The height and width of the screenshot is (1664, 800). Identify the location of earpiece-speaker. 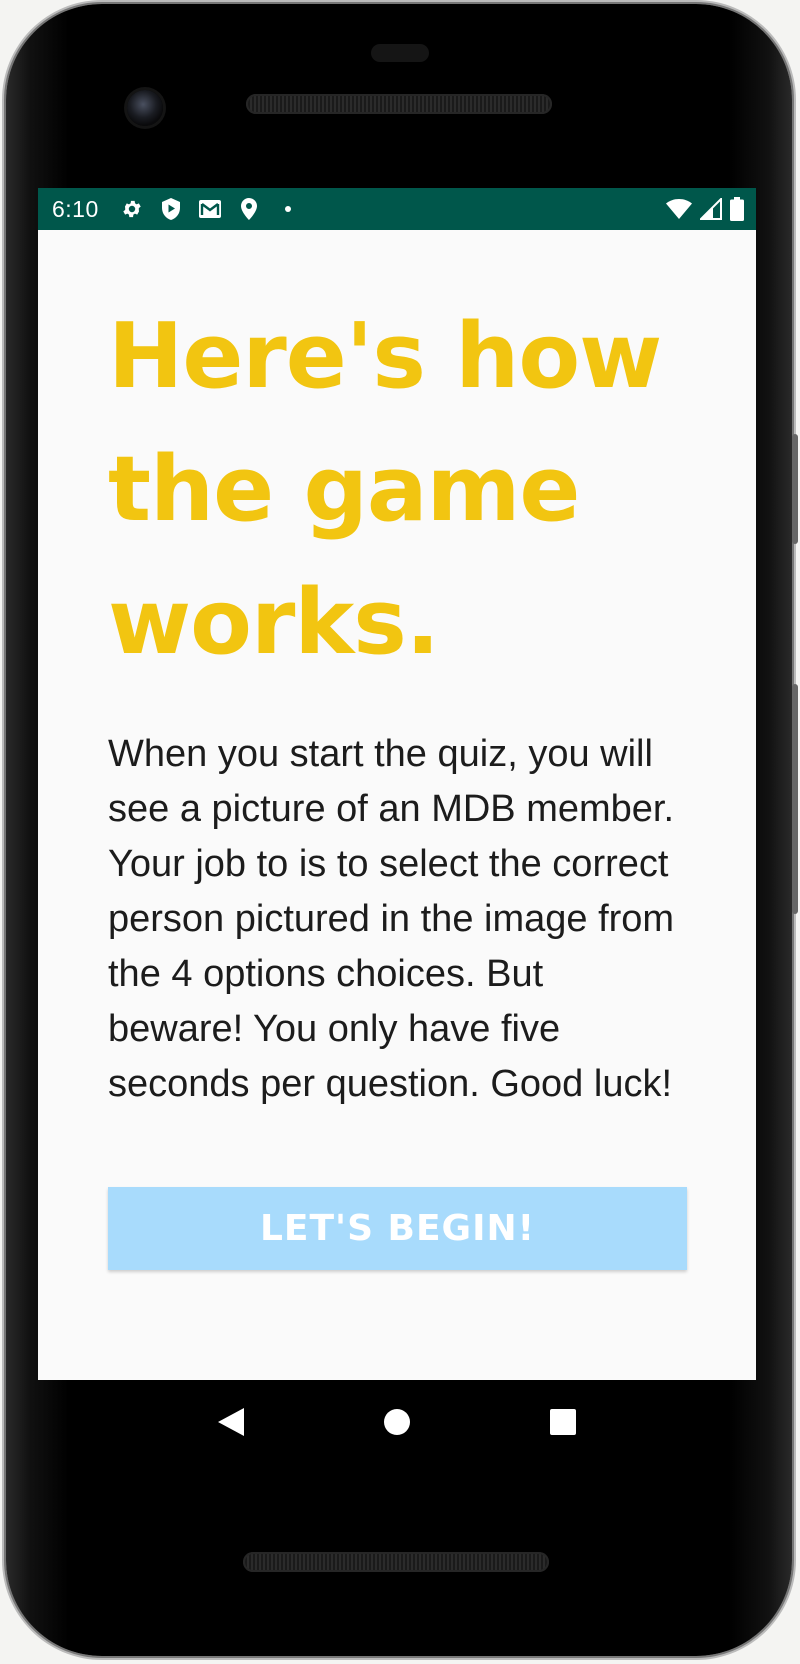
(399, 104).